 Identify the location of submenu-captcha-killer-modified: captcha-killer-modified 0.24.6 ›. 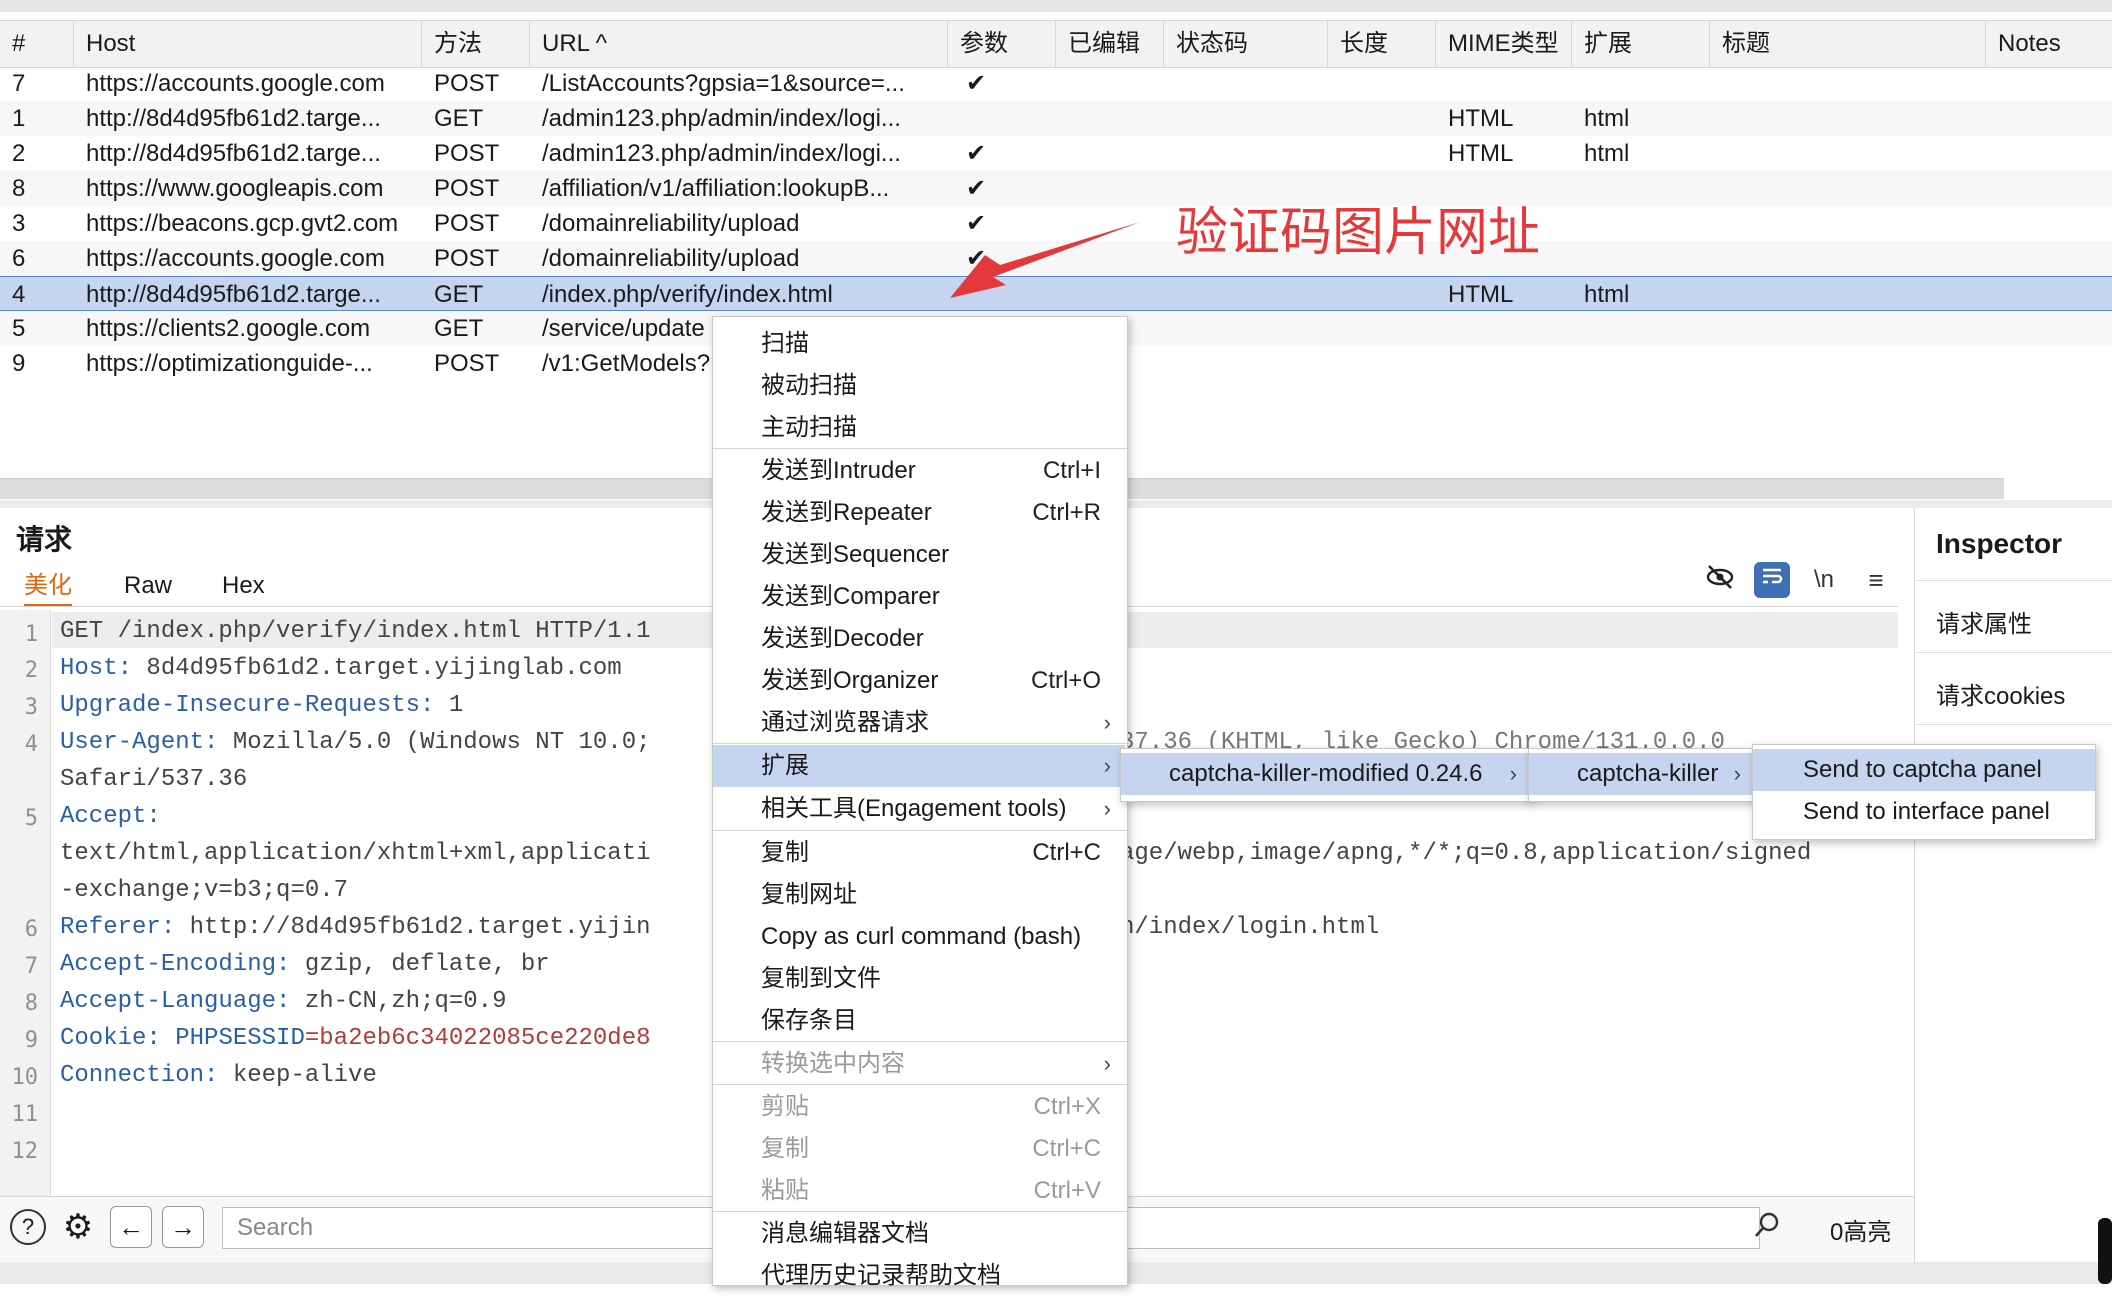
(1326, 774).